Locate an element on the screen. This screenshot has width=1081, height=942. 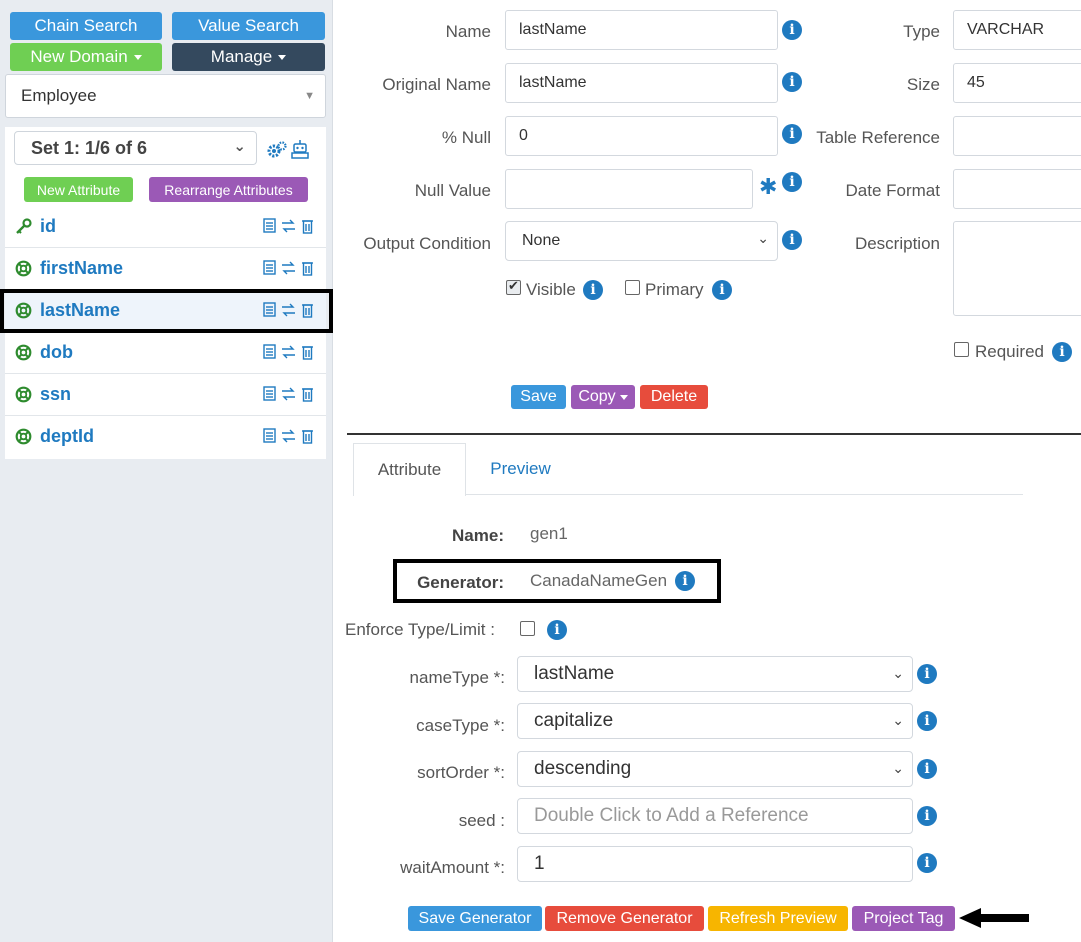
attribute-row-firstName: firstName is located at coordinates (165, 269).